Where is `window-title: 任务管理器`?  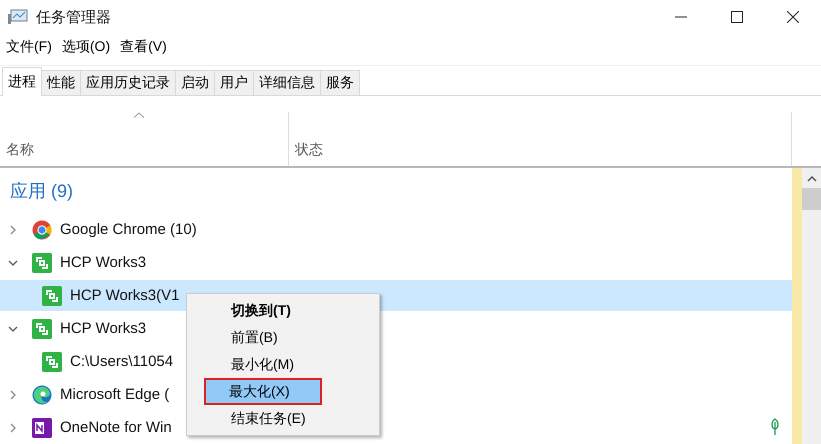
window-title: 任务管理器 is located at coordinates (73, 17).